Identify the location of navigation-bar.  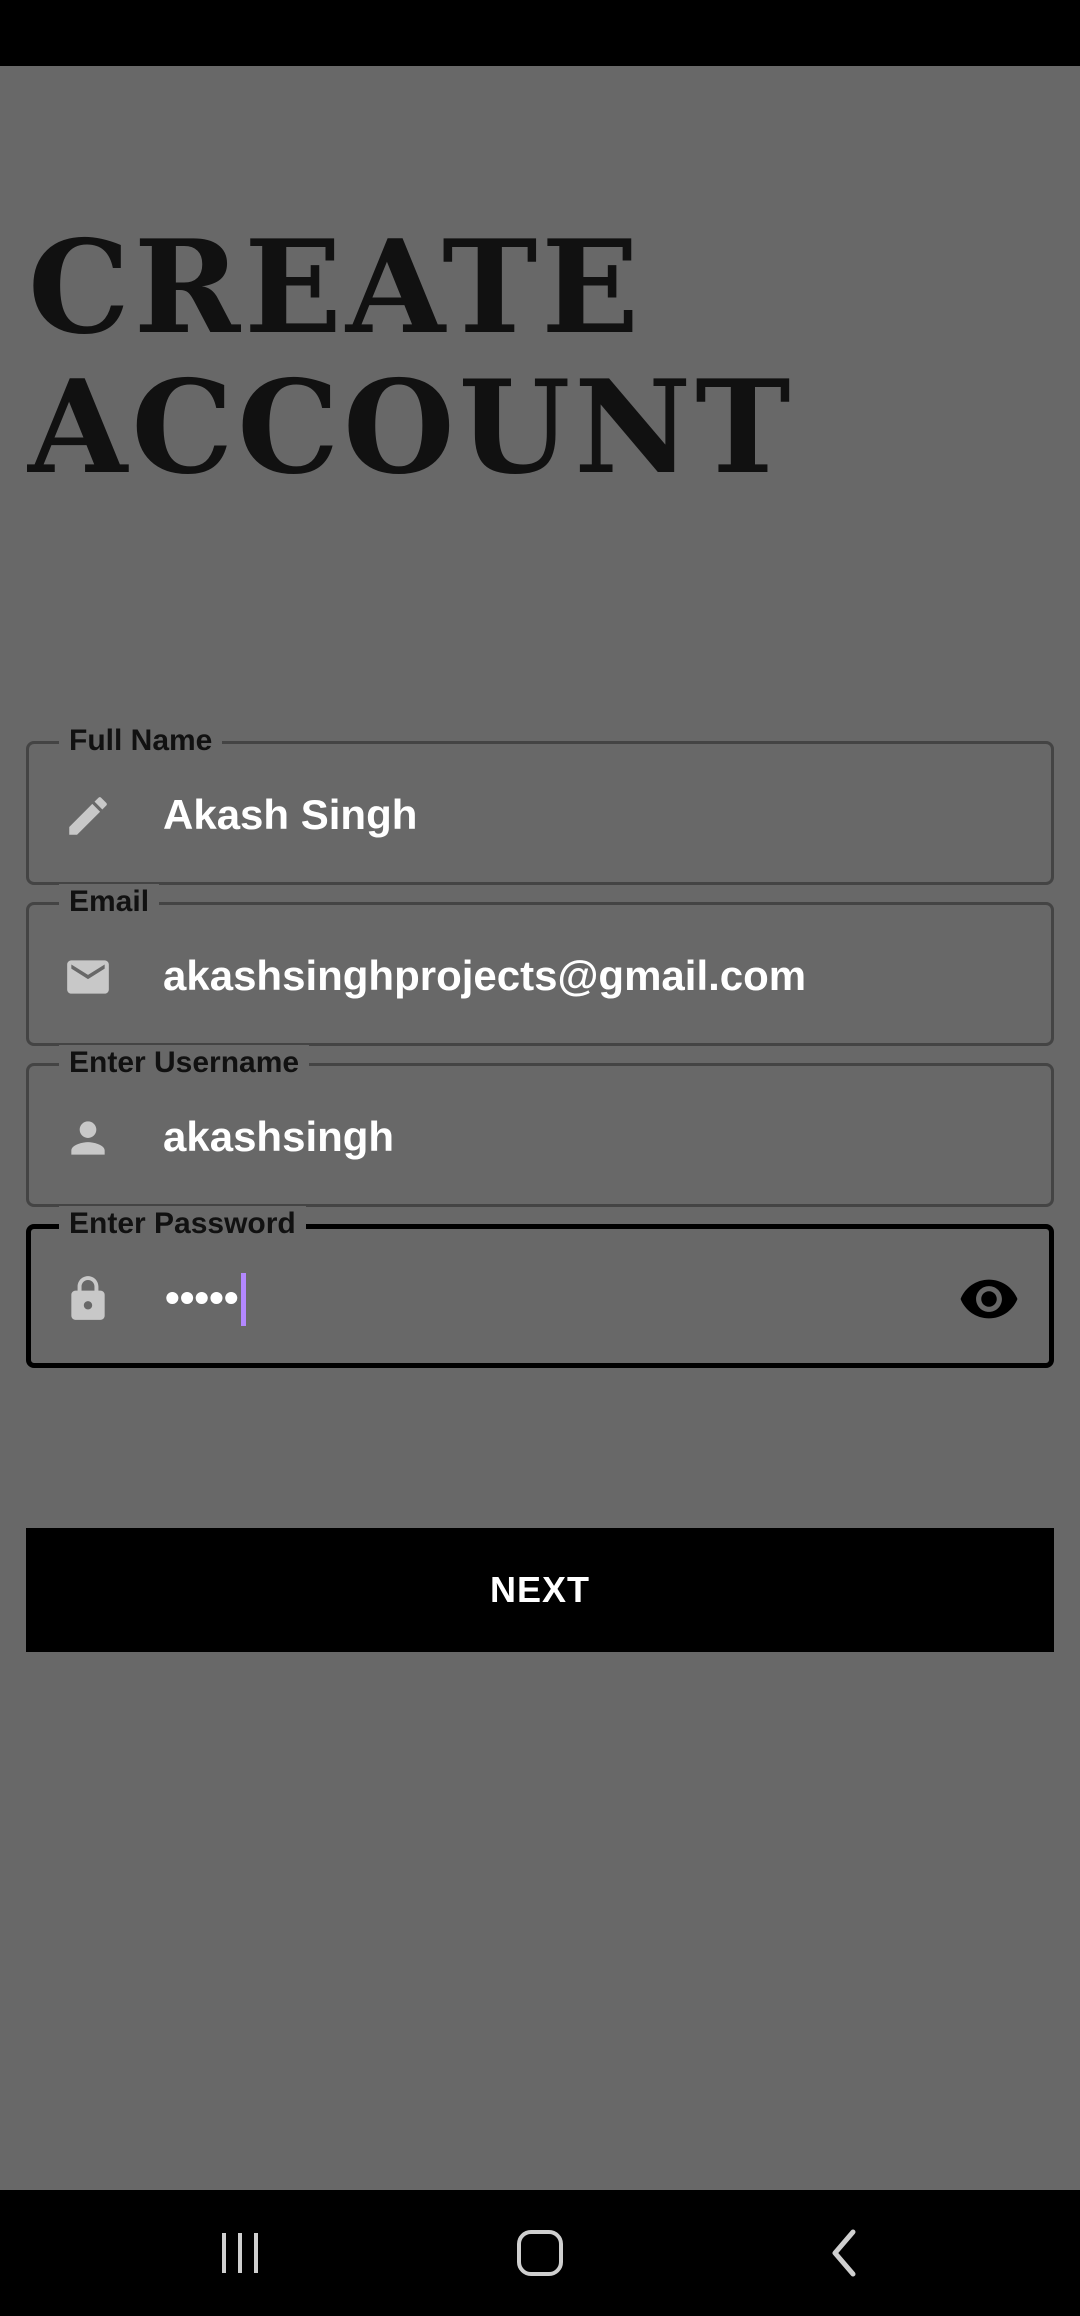
(540, 2253).